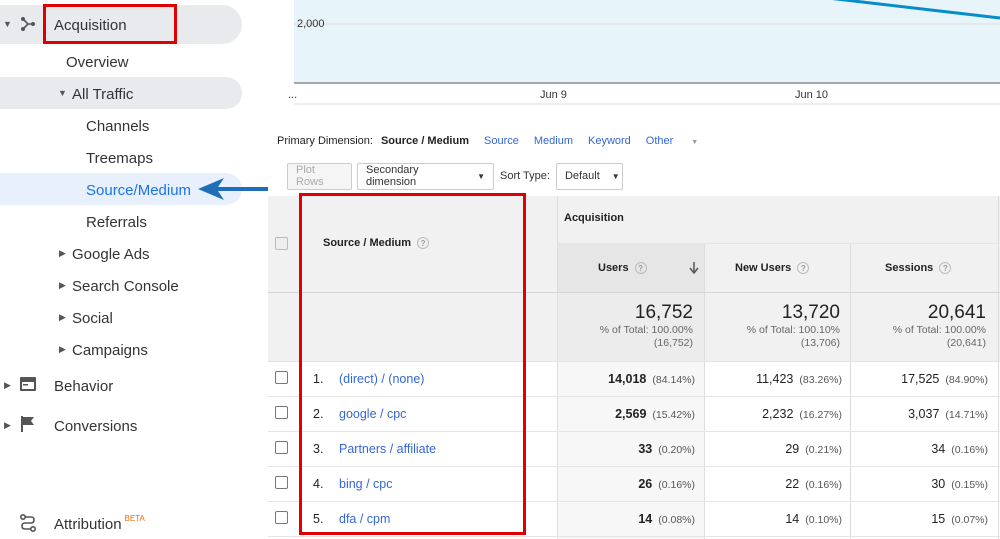  I want to click on new-users-column-header: New Users?, so click(772, 268).